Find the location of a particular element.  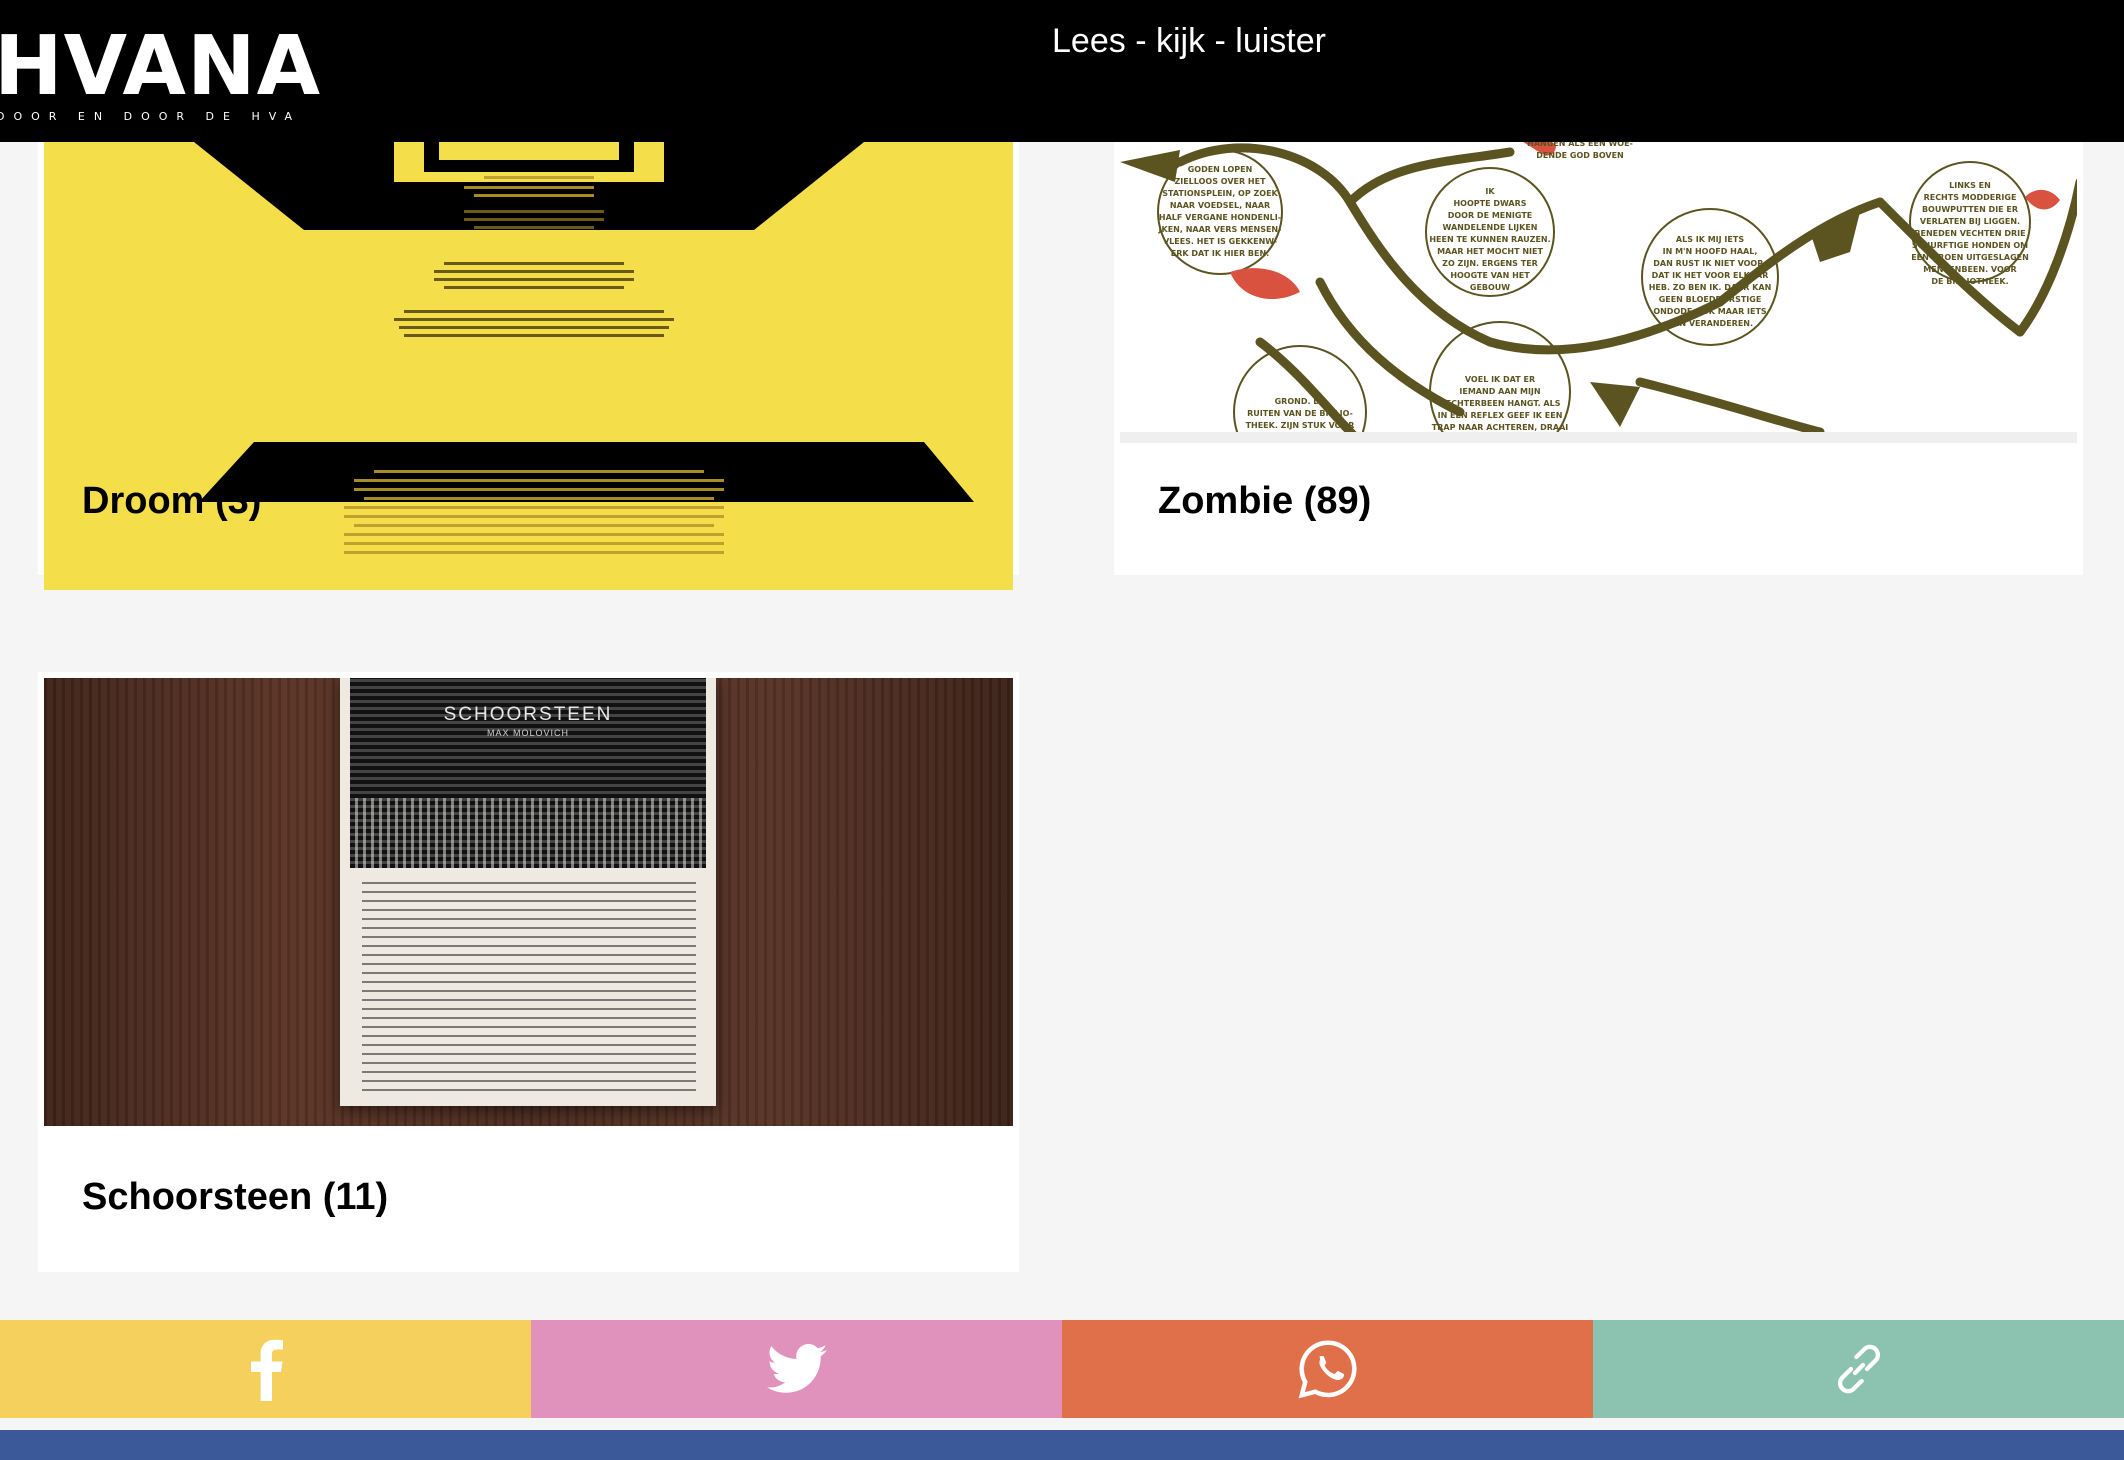

svg-text: DE BIBLIOTHEEK. is located at coordinates (1969, 281).